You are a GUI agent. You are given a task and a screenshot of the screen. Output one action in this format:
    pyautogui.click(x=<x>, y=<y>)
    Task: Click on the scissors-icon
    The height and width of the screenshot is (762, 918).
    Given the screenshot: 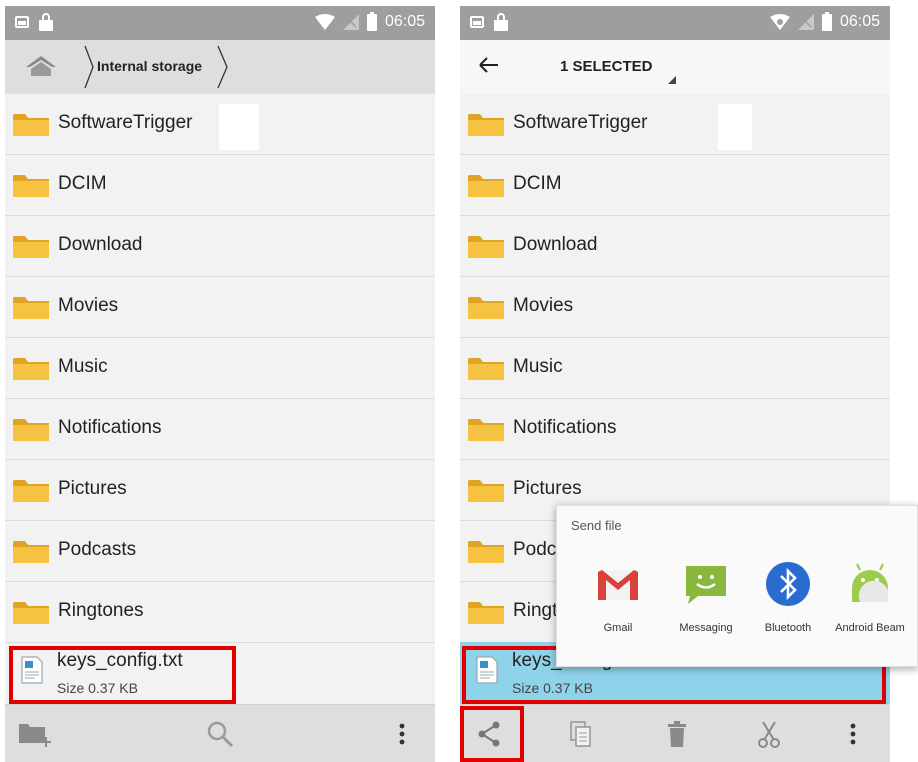 What is the action you would take?
    pyautogui.click(x=769, y=734)
    